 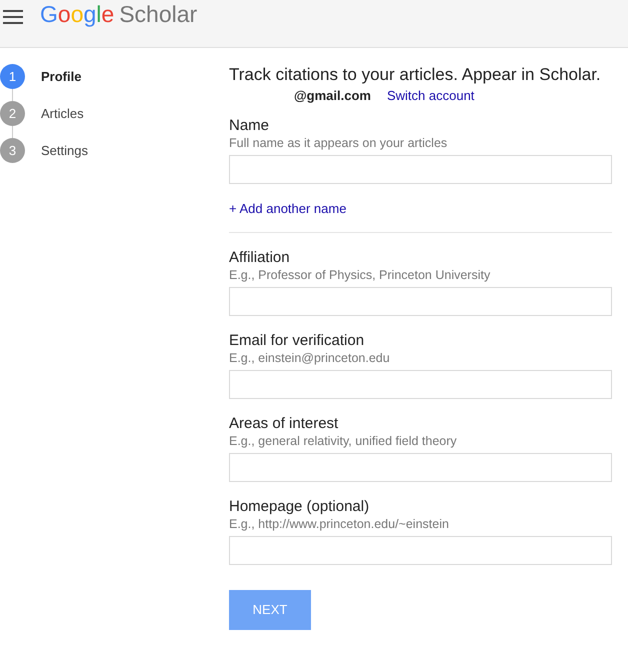 What do you see at coordinates (119, 16) in the screenshot?
I see `scholar-logo: Google Scholar` at bounding box center [119, 16].